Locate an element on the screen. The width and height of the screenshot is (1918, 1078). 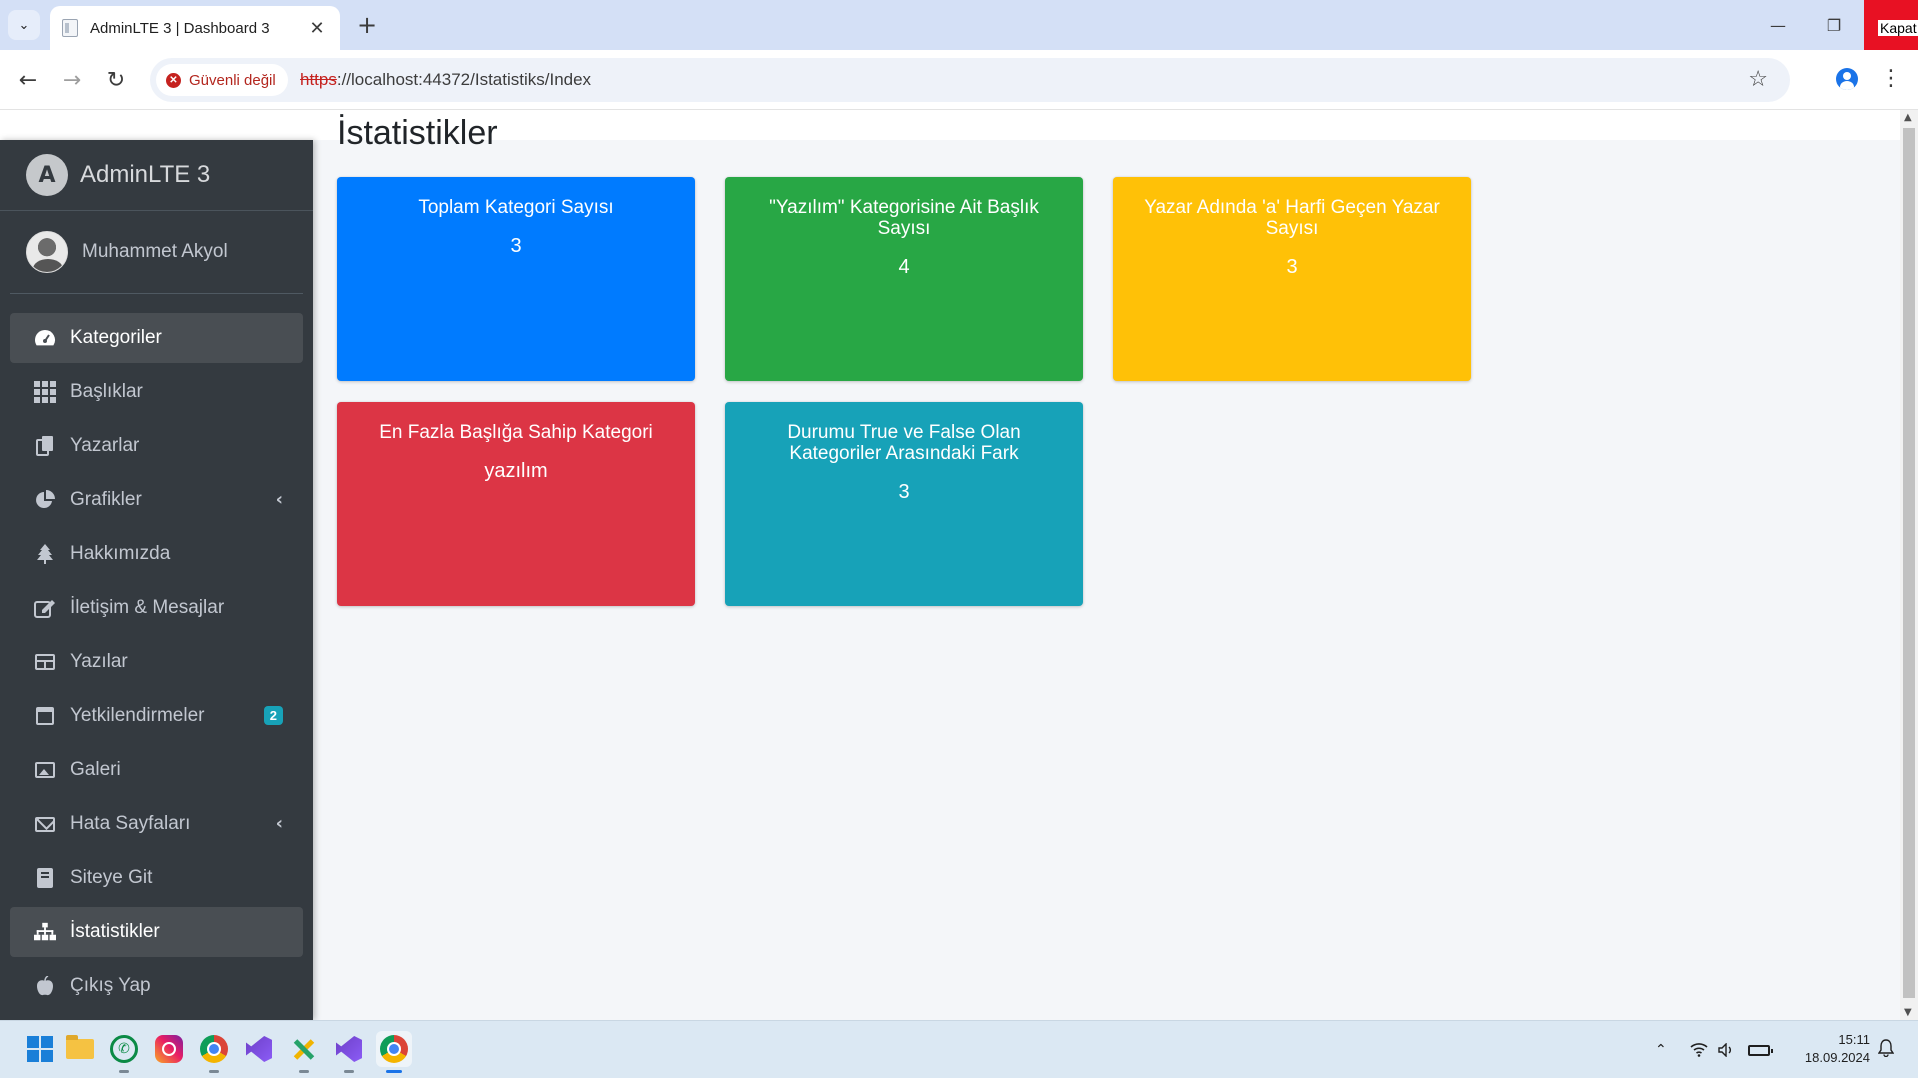
sidebar-item-label: Hakkımızda is located at coordinates (120, 553).